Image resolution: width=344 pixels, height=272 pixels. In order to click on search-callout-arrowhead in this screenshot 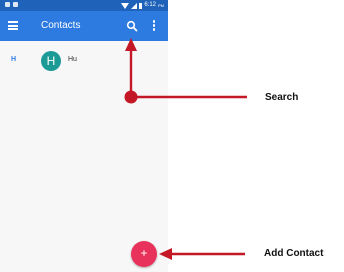, I will do `click(131, 44)`.